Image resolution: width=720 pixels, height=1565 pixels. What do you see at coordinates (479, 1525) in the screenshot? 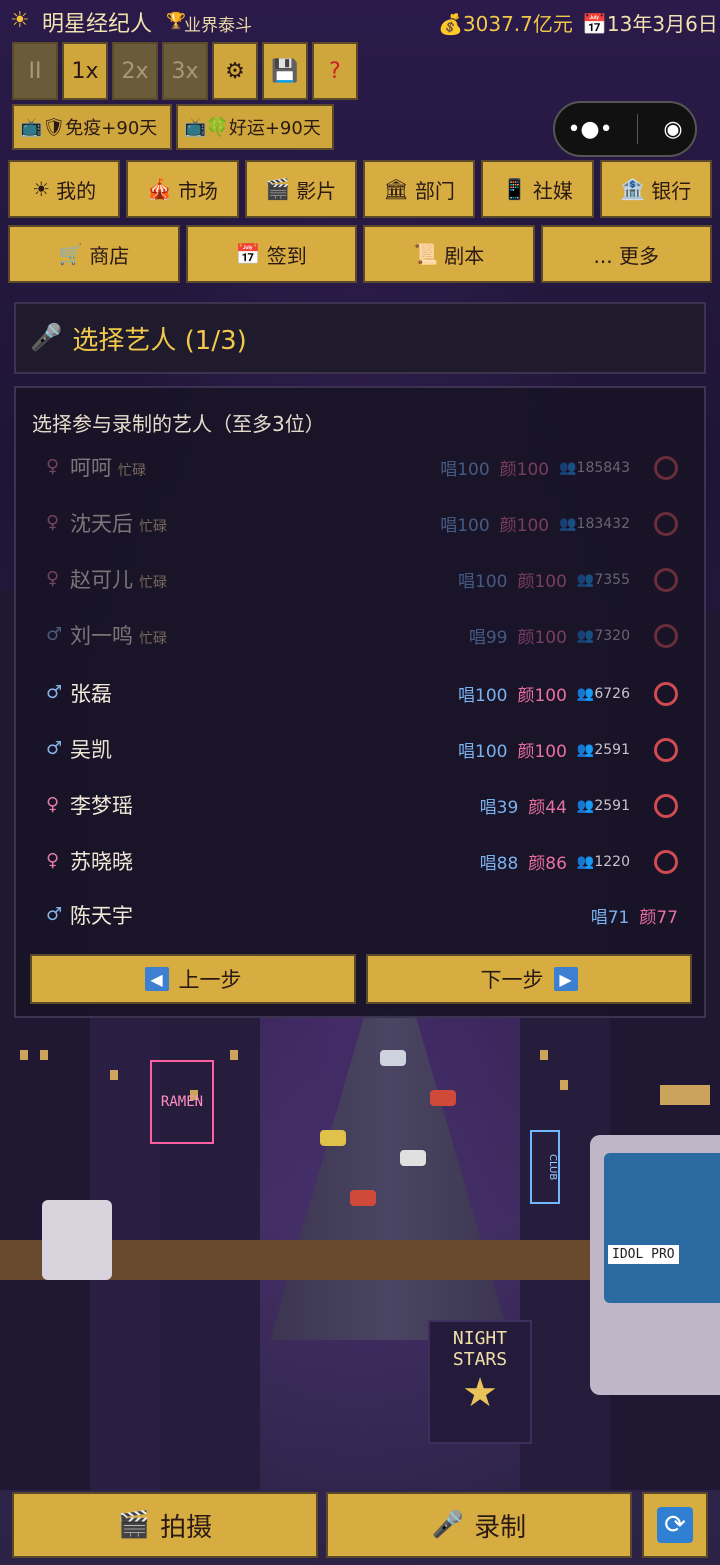
I see `record-button: 🎤 录制` at bounding box center [479, 1525].